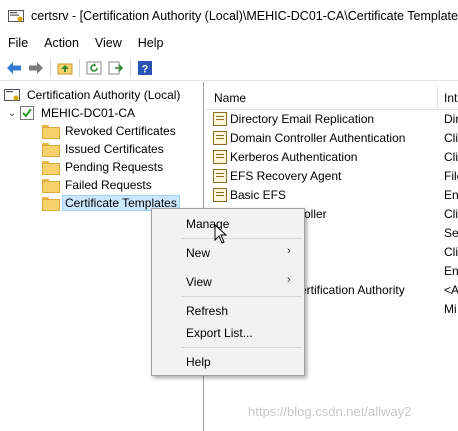  Describe the element at coordinates (258, 195) in the screenshot. I see `list-item-name: Basic EFS` at that location.